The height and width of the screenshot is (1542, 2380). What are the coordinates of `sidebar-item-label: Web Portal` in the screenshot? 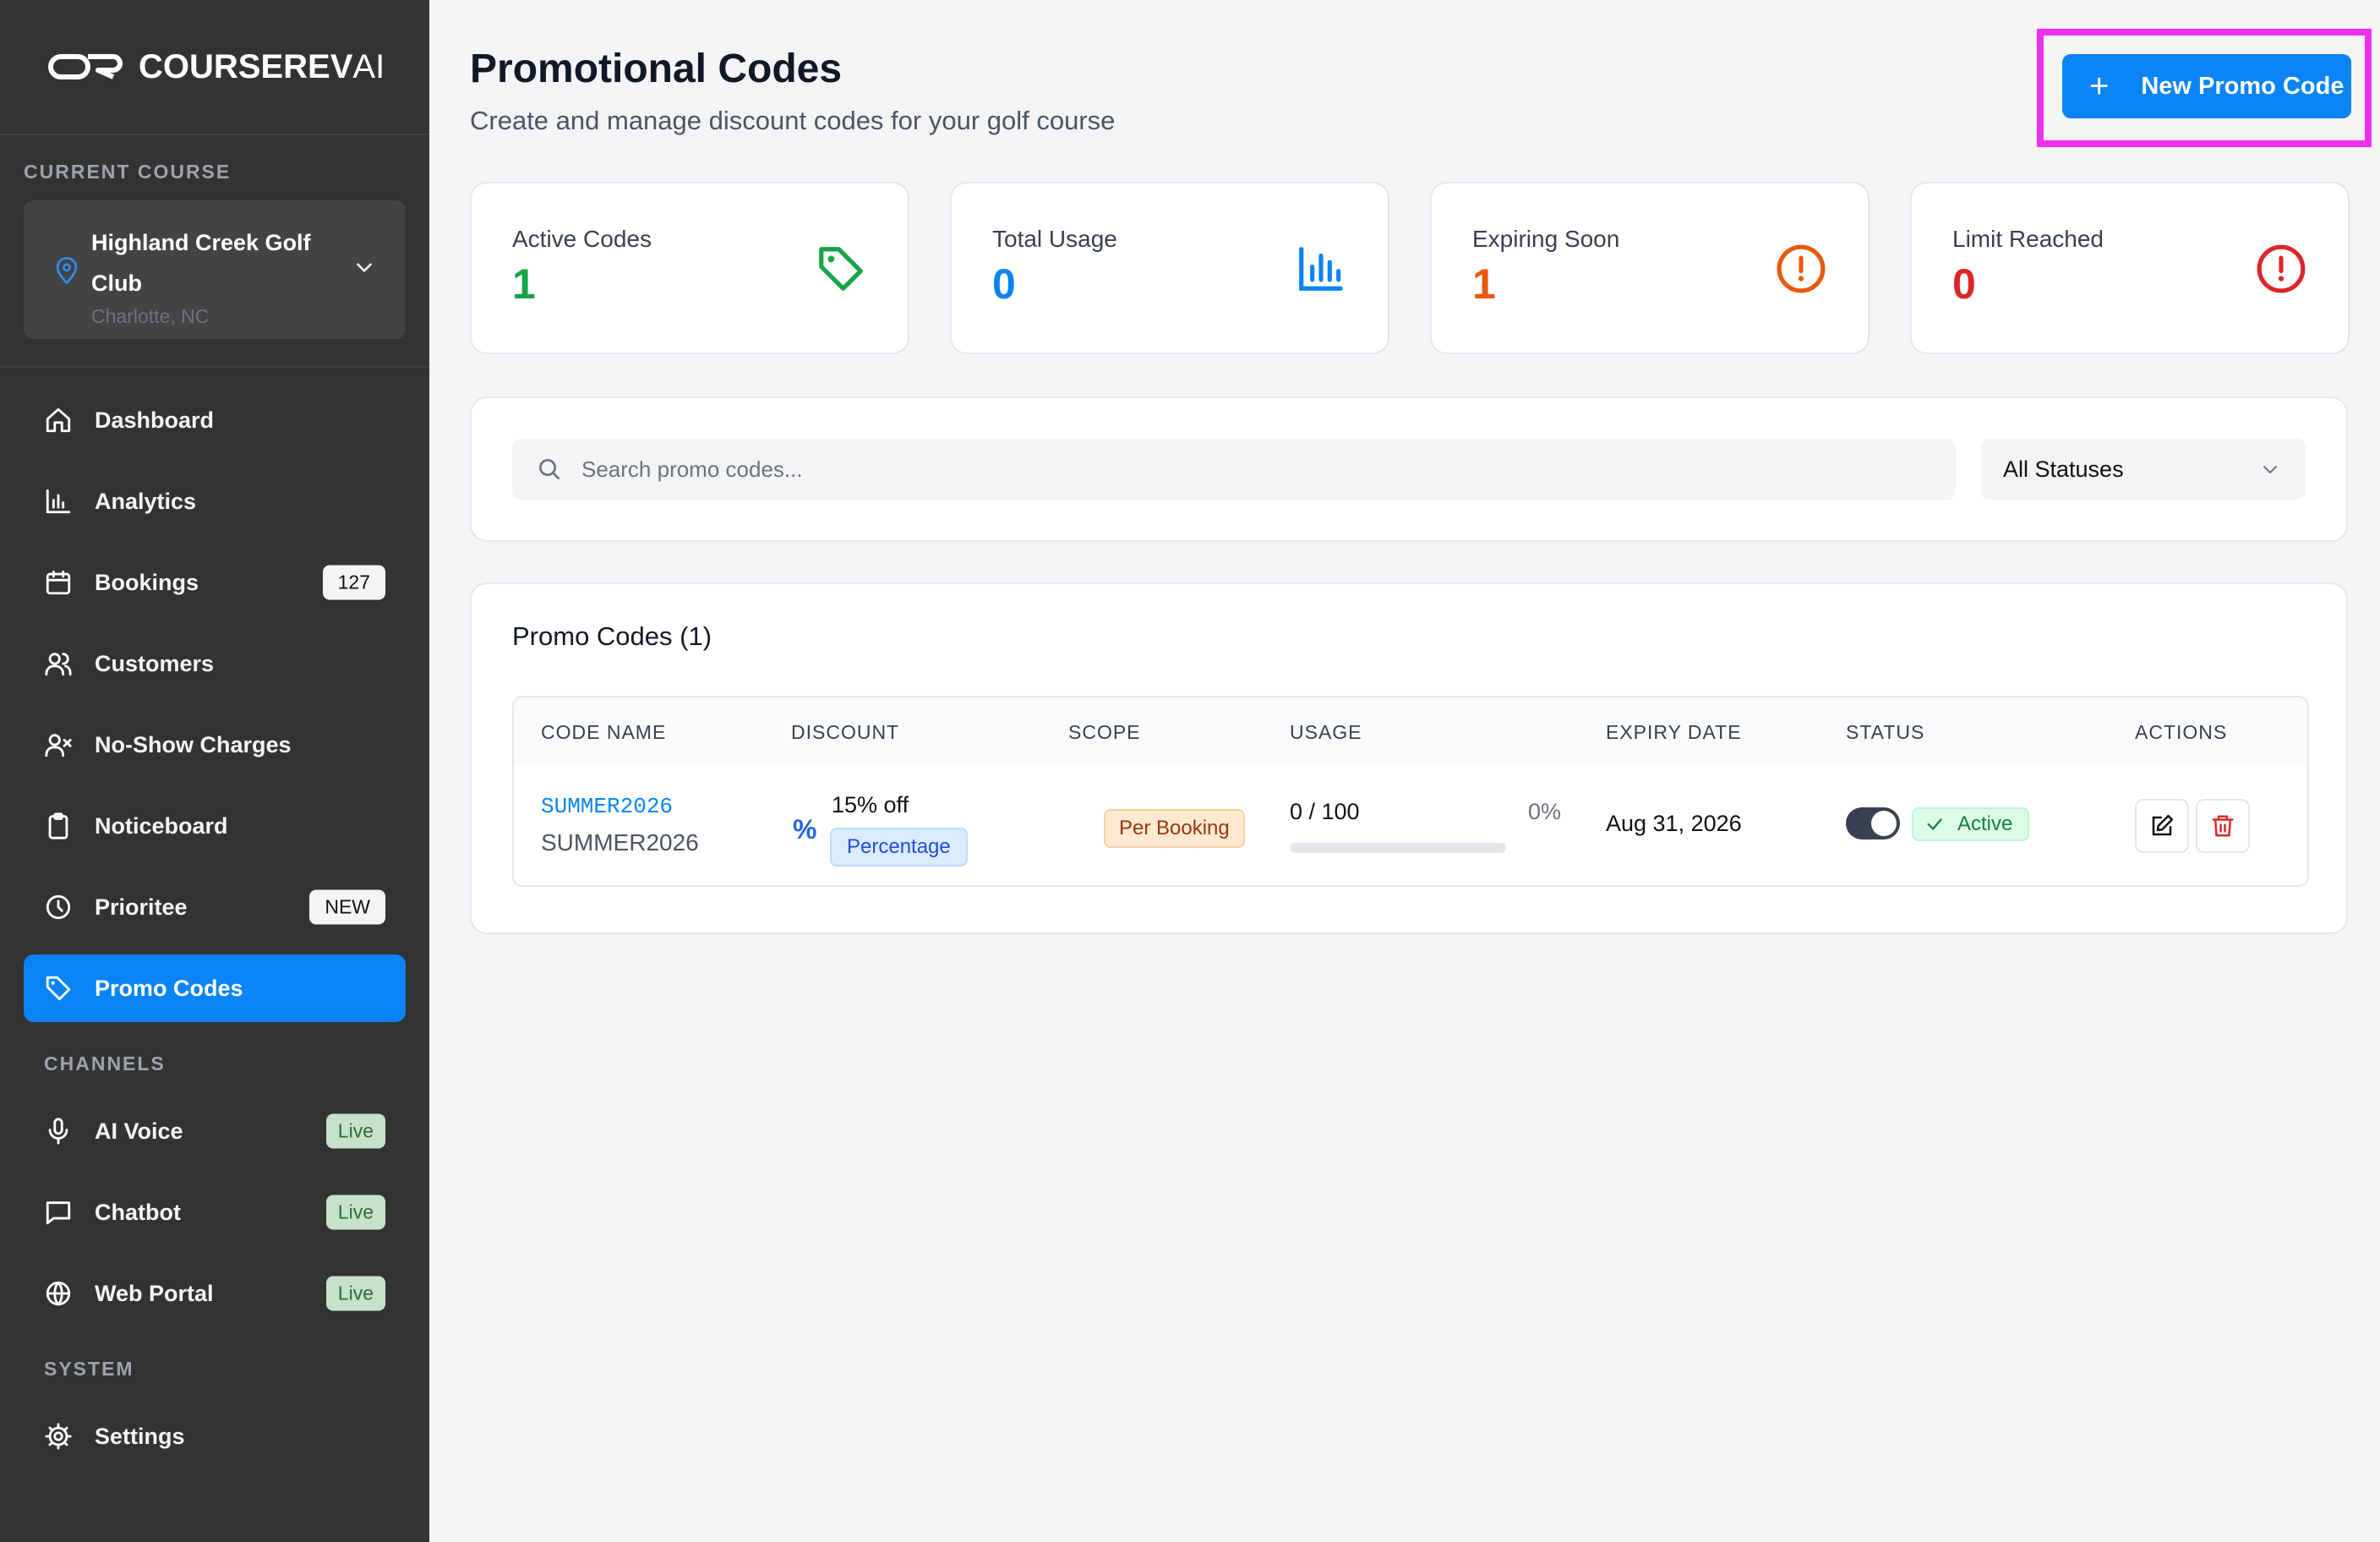 It's located at (154, 1293).